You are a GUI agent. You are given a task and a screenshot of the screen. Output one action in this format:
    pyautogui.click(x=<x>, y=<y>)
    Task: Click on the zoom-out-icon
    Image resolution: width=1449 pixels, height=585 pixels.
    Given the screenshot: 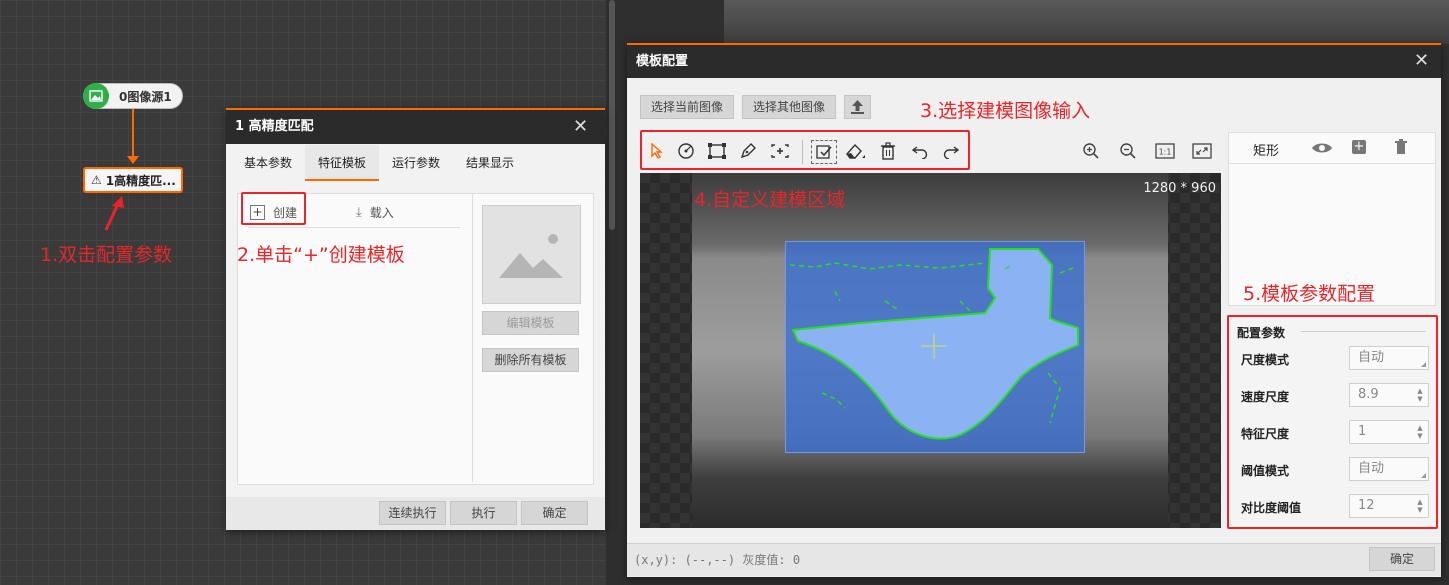 What is the action you would take?
    pyautogui.click(x=1128, y=151)
    